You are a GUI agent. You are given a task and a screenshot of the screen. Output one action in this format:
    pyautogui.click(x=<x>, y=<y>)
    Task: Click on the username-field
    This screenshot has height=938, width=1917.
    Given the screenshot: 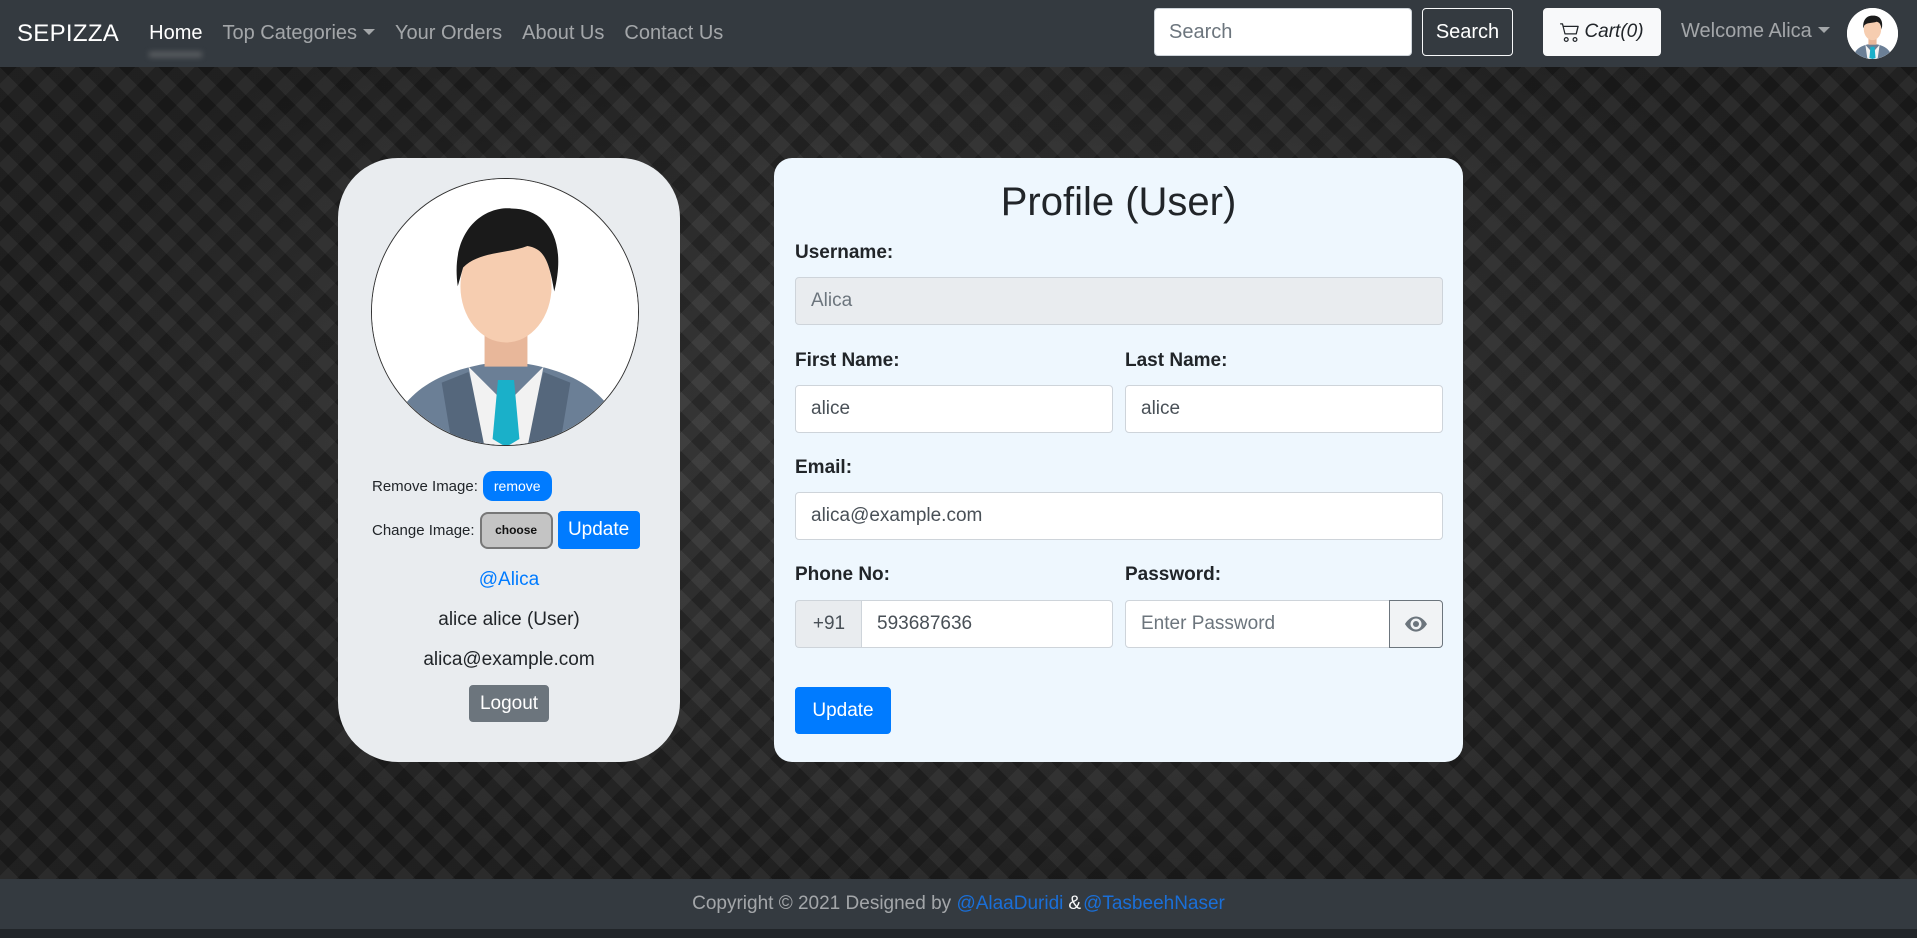 What is the action you would take?
    pyautogui.click(x=1119, y=301)
    